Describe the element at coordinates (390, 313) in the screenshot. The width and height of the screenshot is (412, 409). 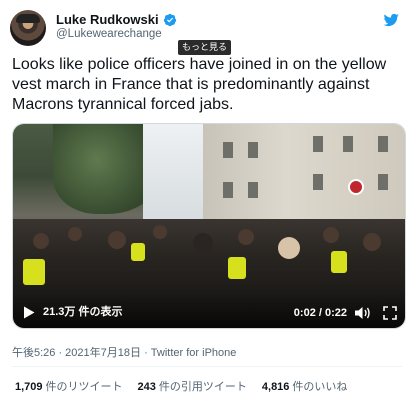
I see `fullscreen-icon` at that location.